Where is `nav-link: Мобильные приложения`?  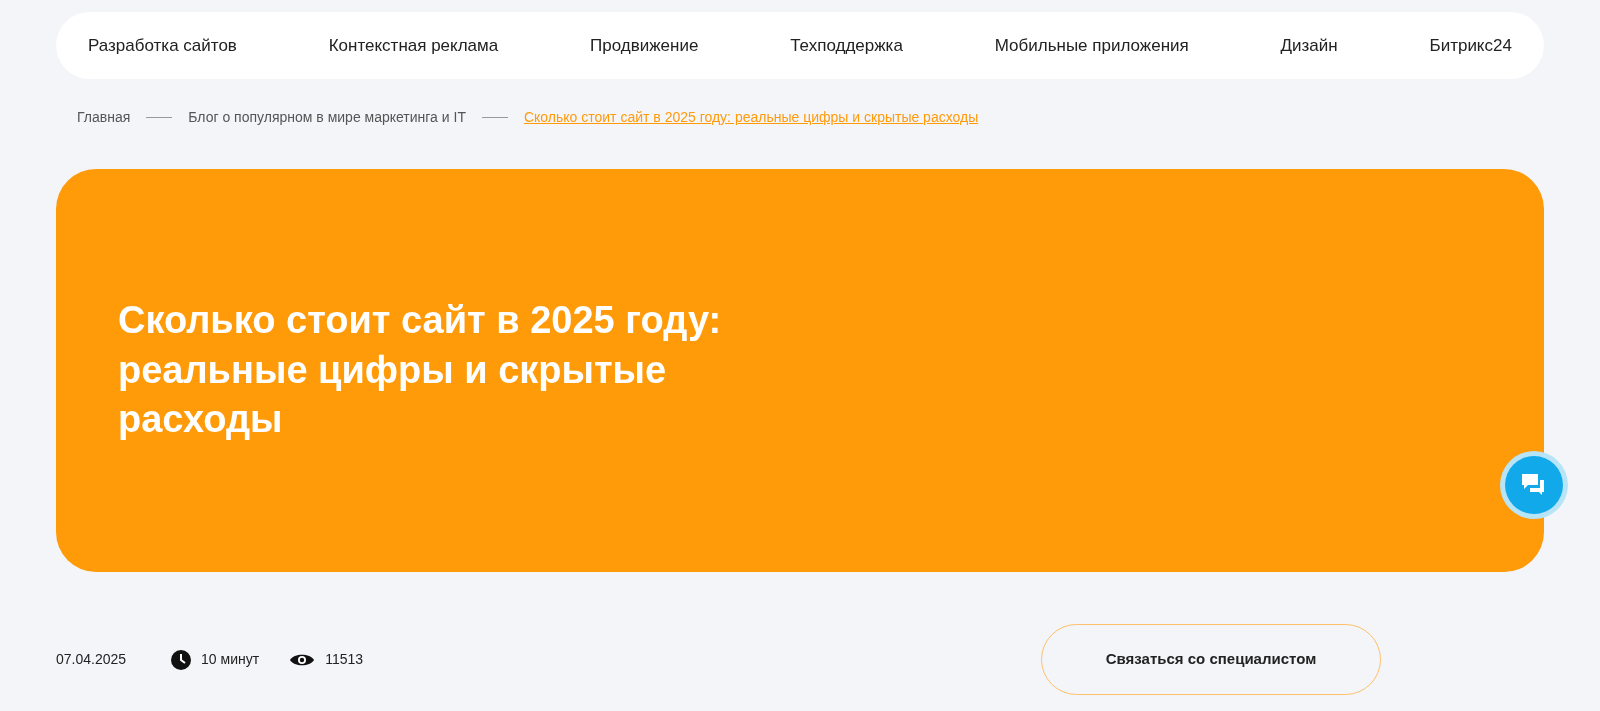
nav-link: Мобильные приложения is located at coordinates (1091, 45).